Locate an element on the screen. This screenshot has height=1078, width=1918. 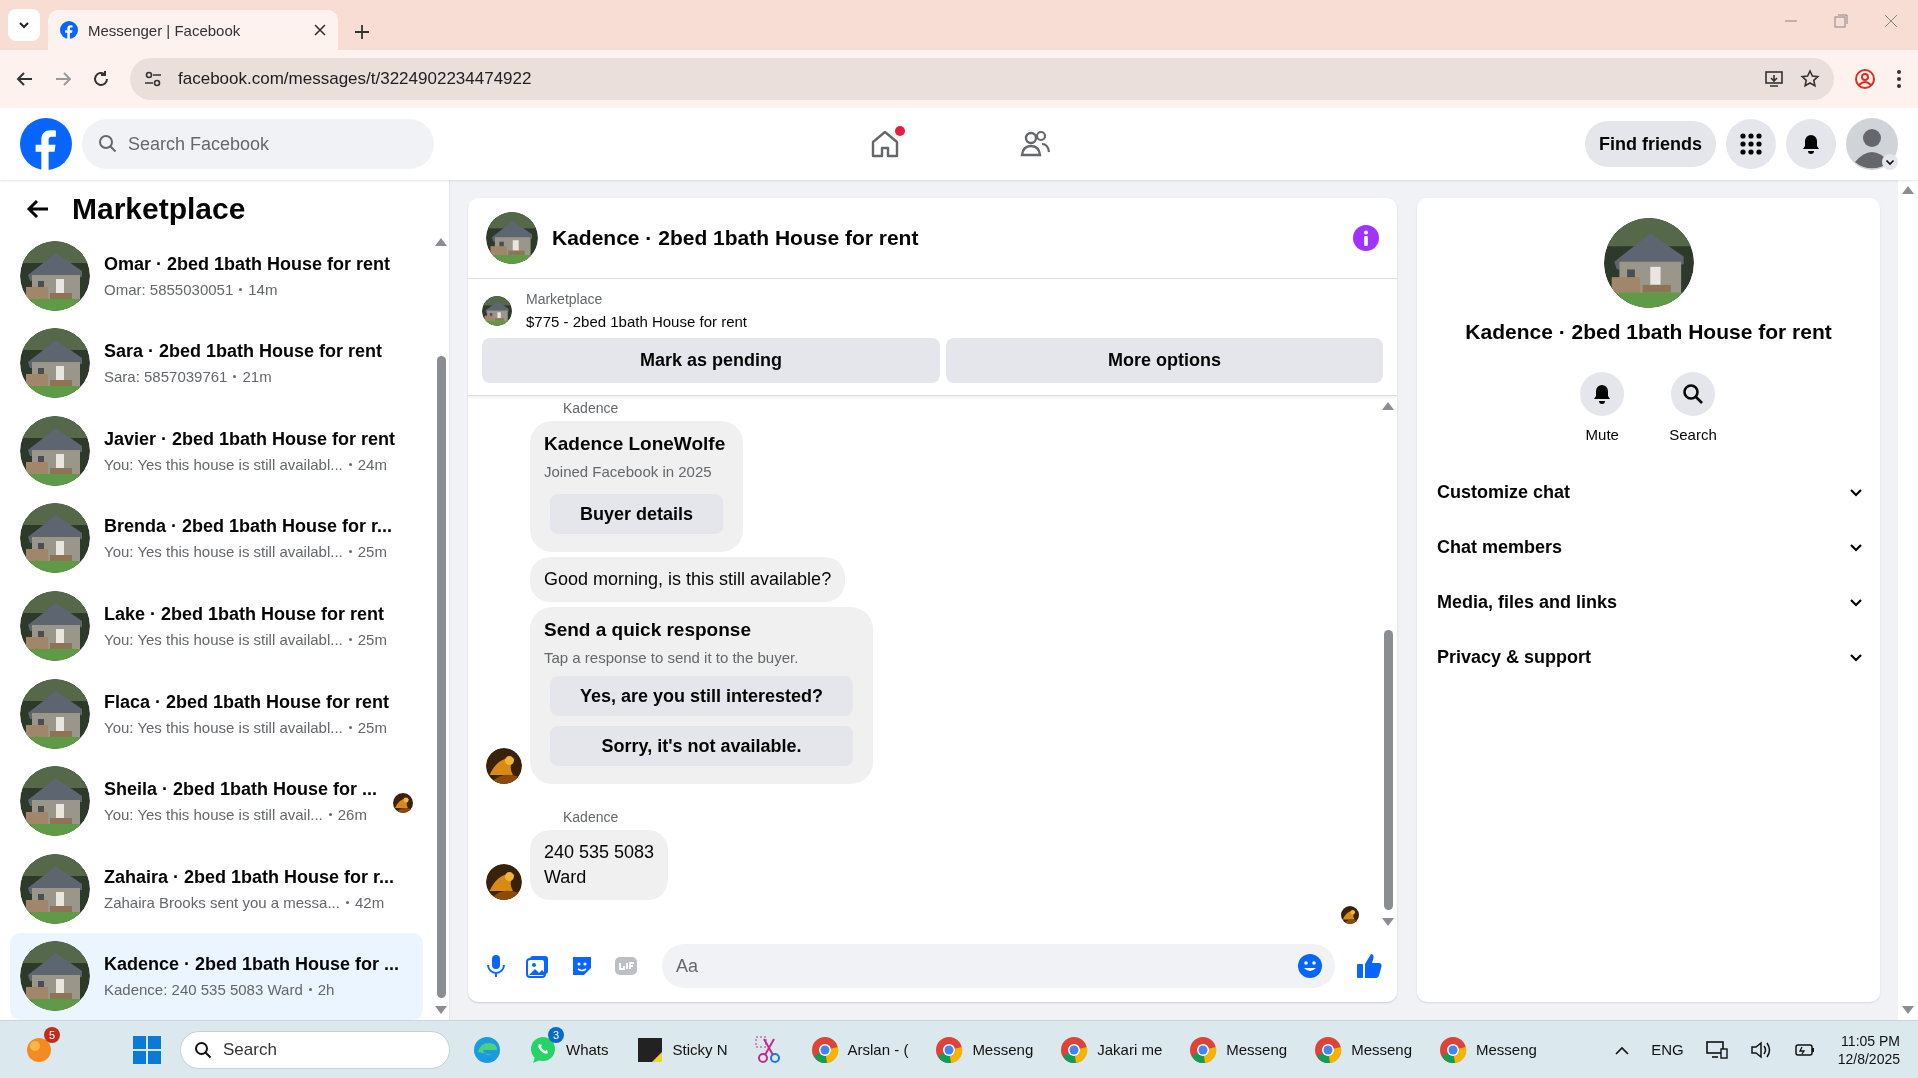
facebook-logo is located at coordinates (46, 144).